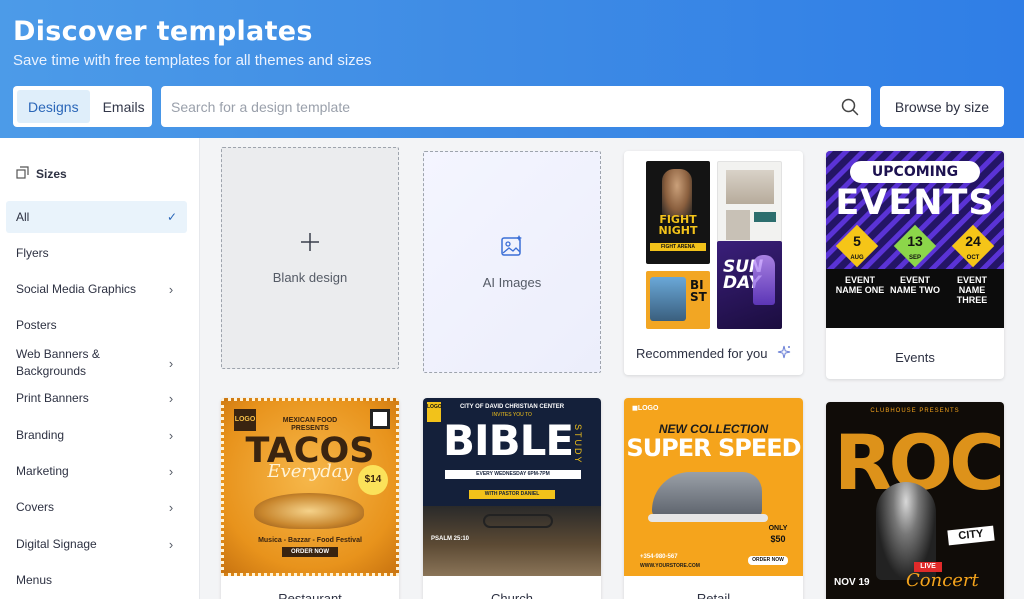  Describe the element at coordinates (96, 580) in the screenshot. I see `sidebar-item-menus: Menus` at that location.